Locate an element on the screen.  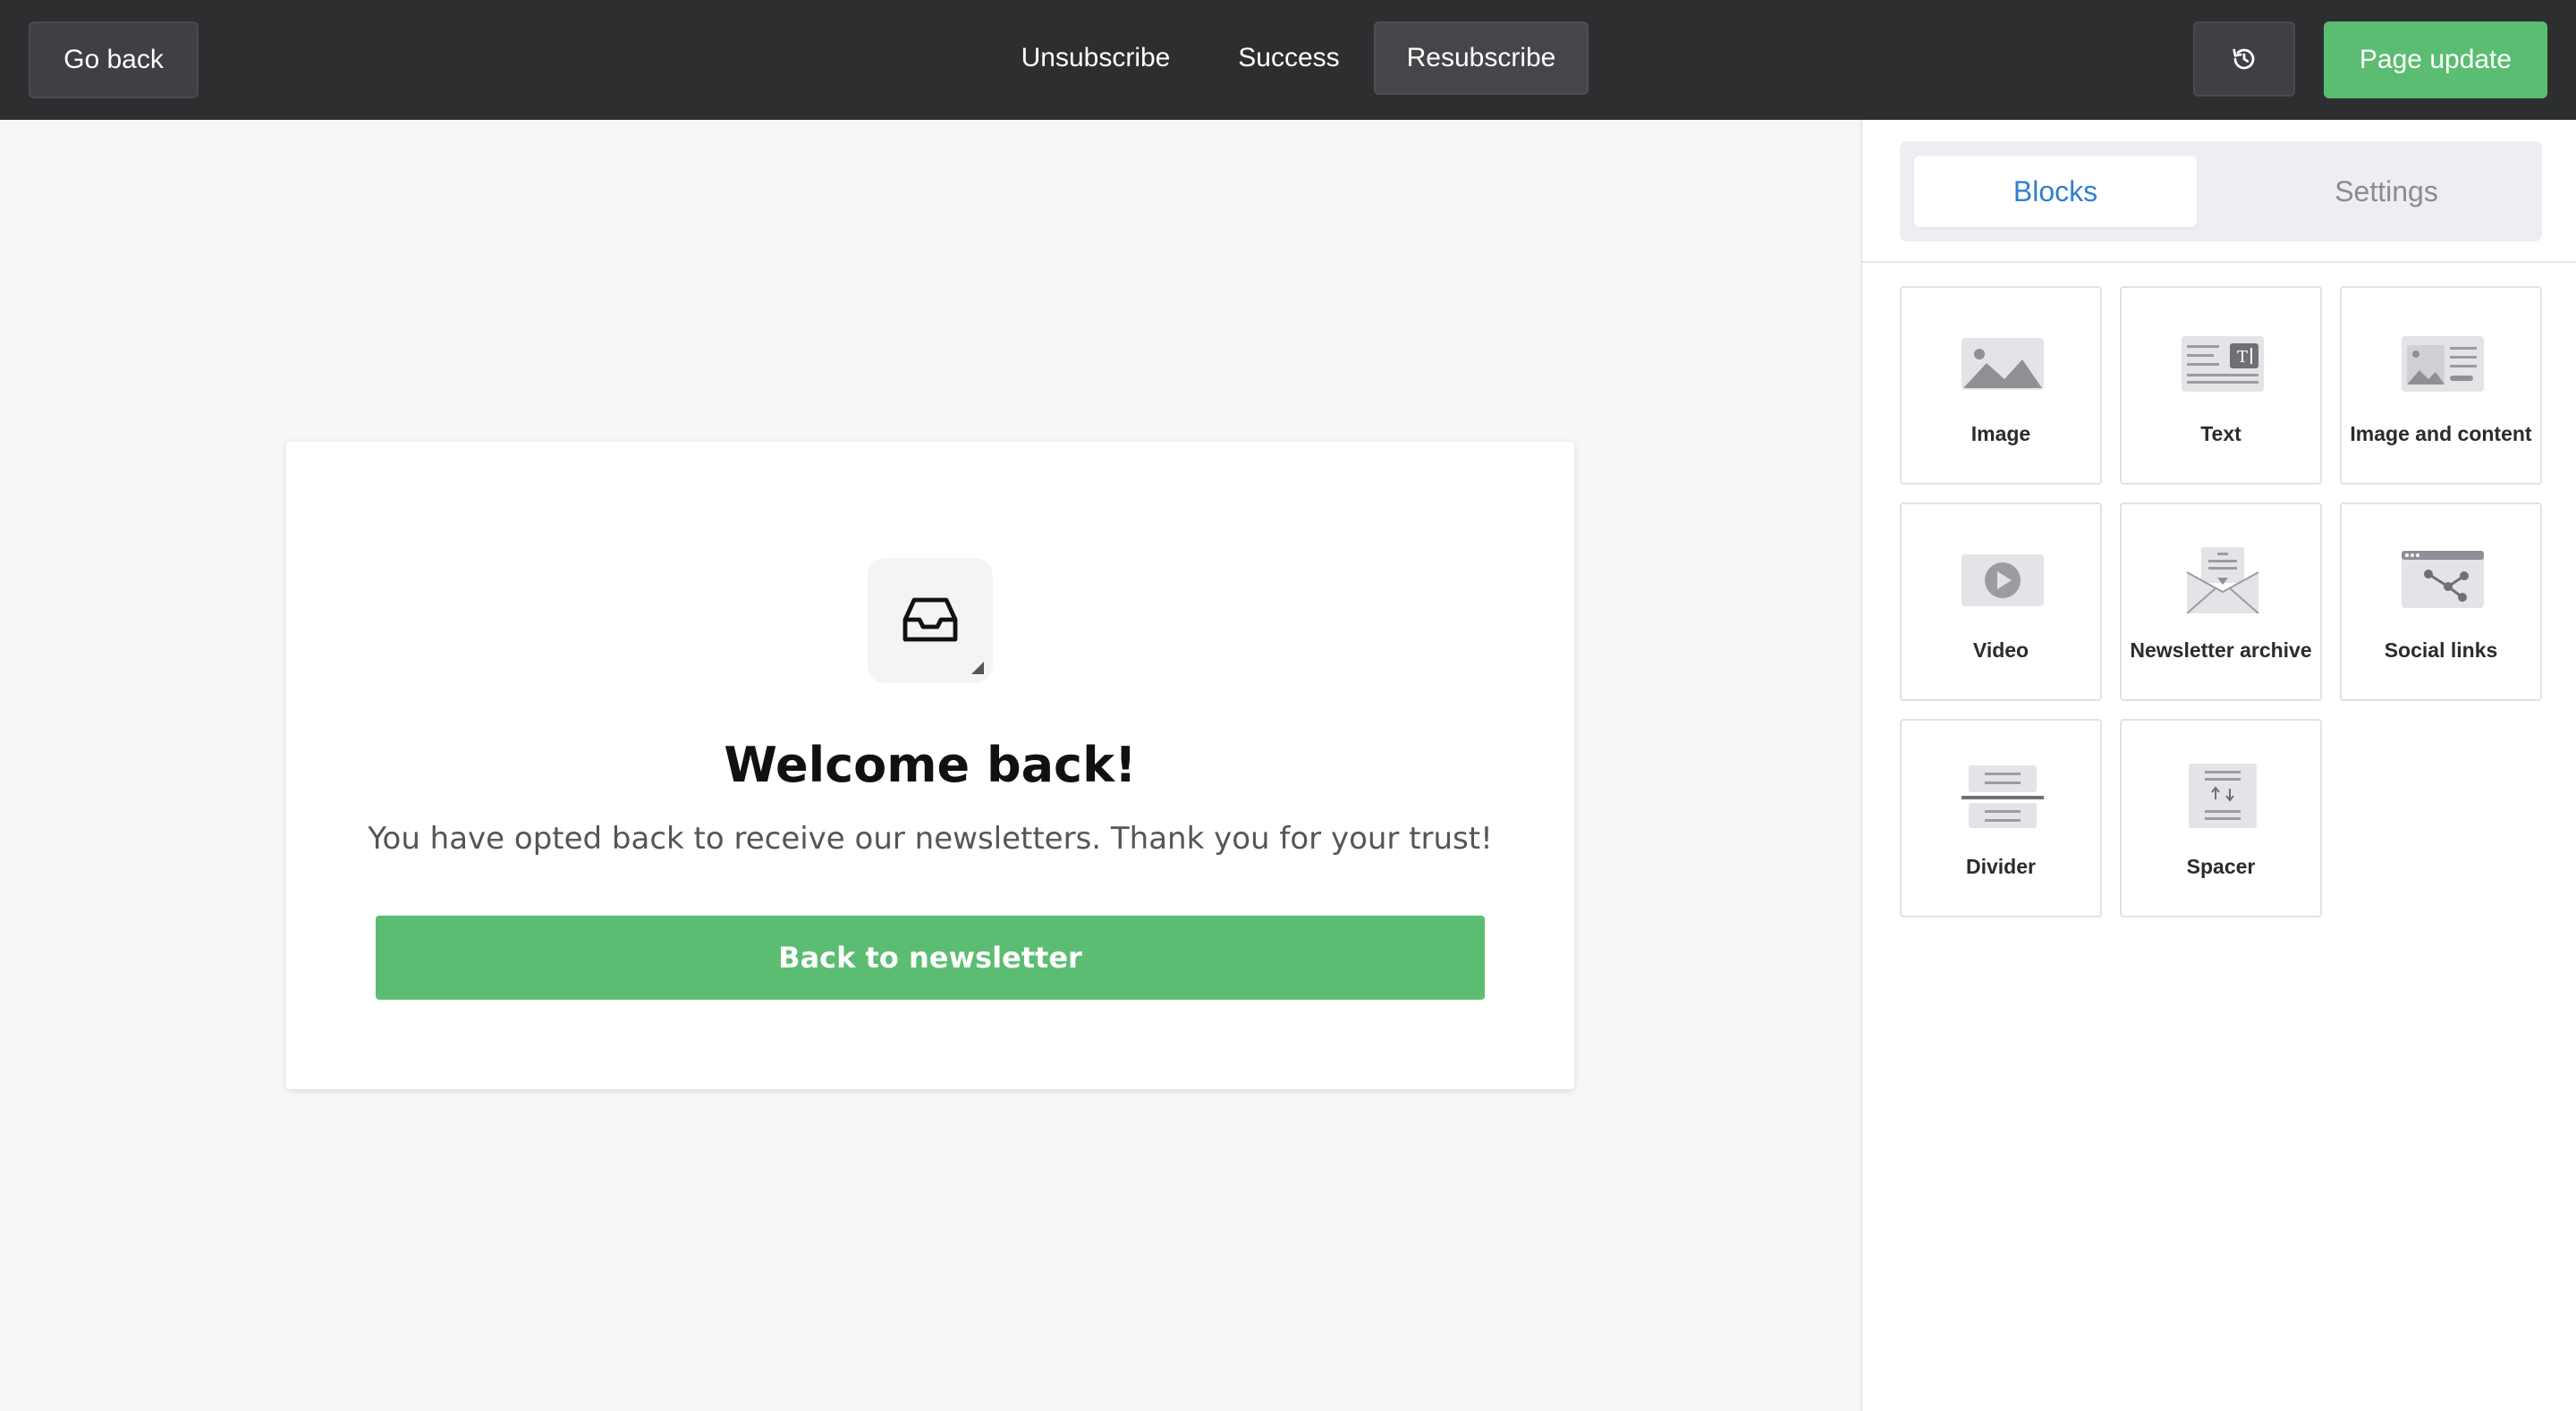
tab-success: Success is located at coordinates (1289, 58).